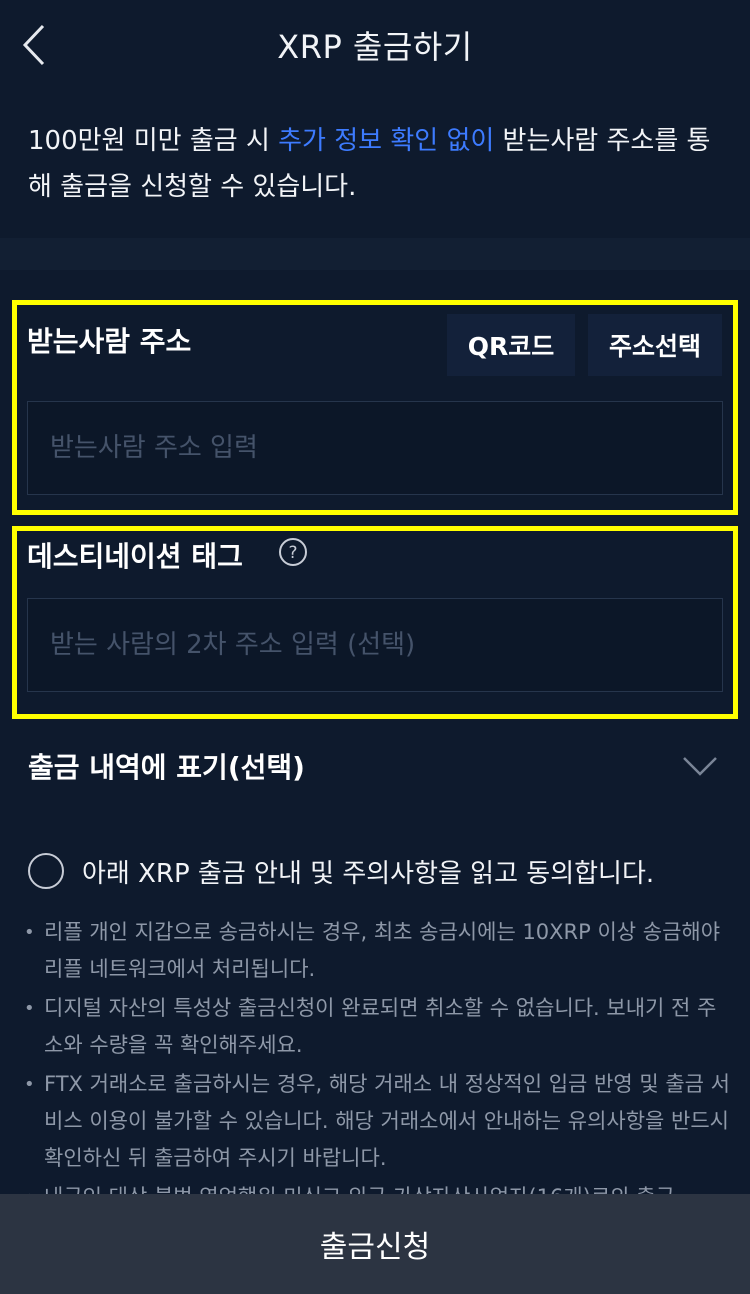  What do you see at coordinates (386, 141) in the screenshot?
I see `notice-highlight: 추가 정보 확인 없이` at bounding box center [386, 141].